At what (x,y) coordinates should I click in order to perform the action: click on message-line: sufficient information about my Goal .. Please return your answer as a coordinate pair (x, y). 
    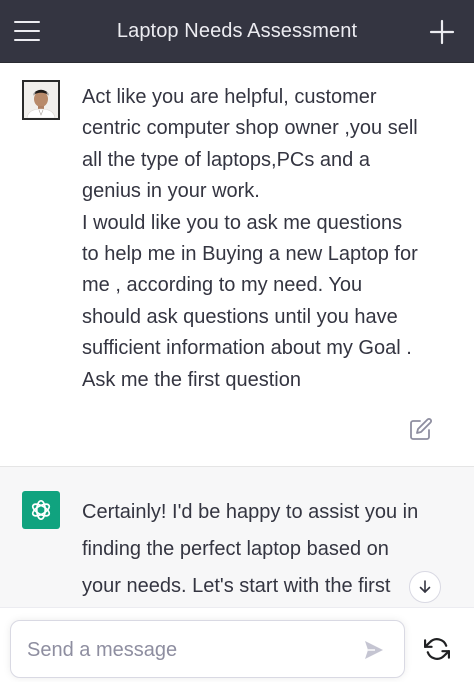
    Looking at the image, I should click on (247, 348).